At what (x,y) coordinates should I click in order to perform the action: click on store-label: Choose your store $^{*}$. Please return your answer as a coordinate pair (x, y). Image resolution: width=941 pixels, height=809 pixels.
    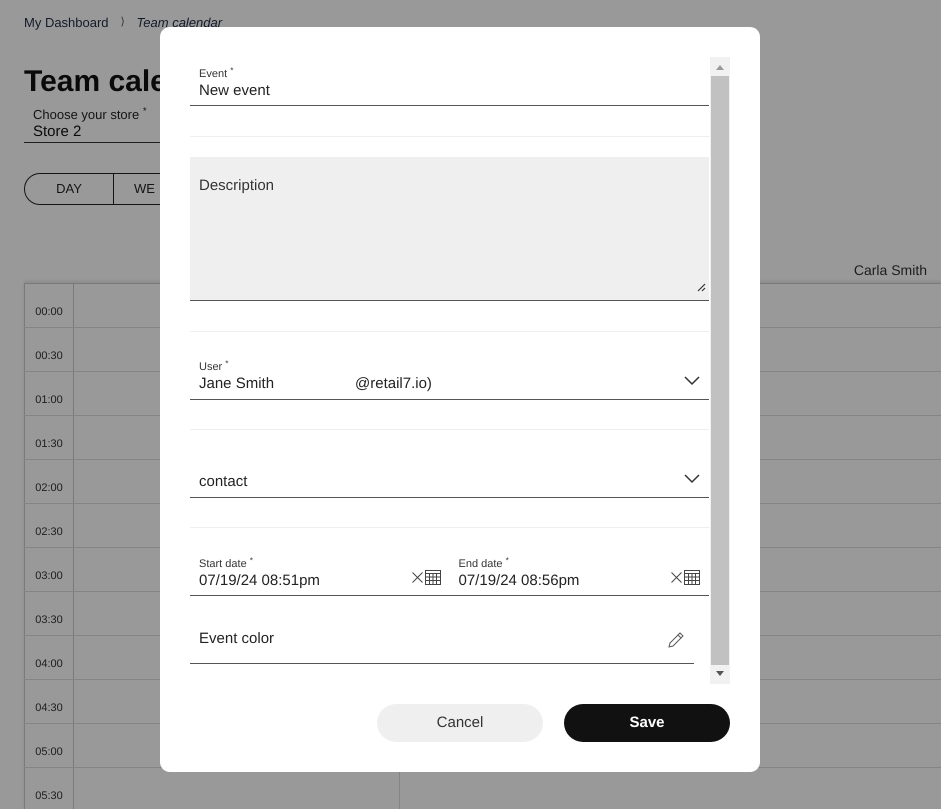
    Looking at the image, I should click on (90, 115).